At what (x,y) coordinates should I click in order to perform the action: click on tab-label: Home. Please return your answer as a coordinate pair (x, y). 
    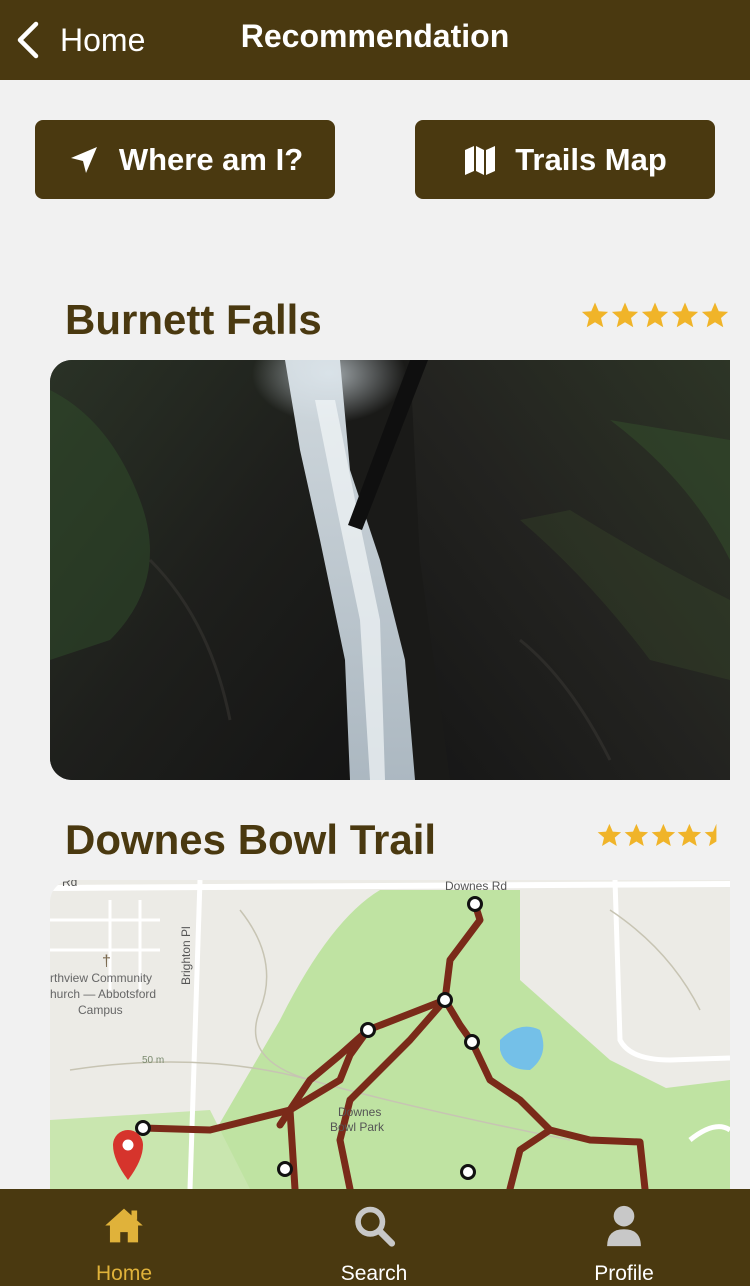
    Looking at the image, I should click on (124, 1273).